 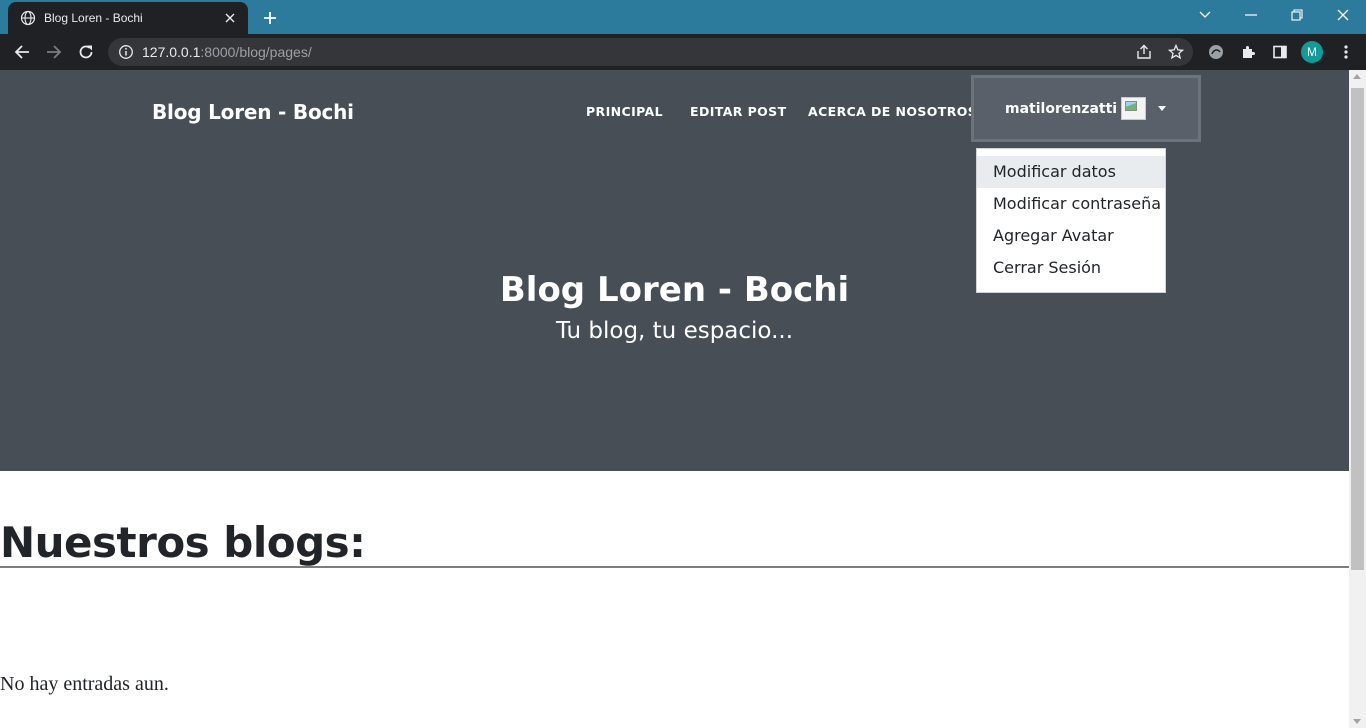 I want to click on extension-icon, so click(x=1216, y=52).